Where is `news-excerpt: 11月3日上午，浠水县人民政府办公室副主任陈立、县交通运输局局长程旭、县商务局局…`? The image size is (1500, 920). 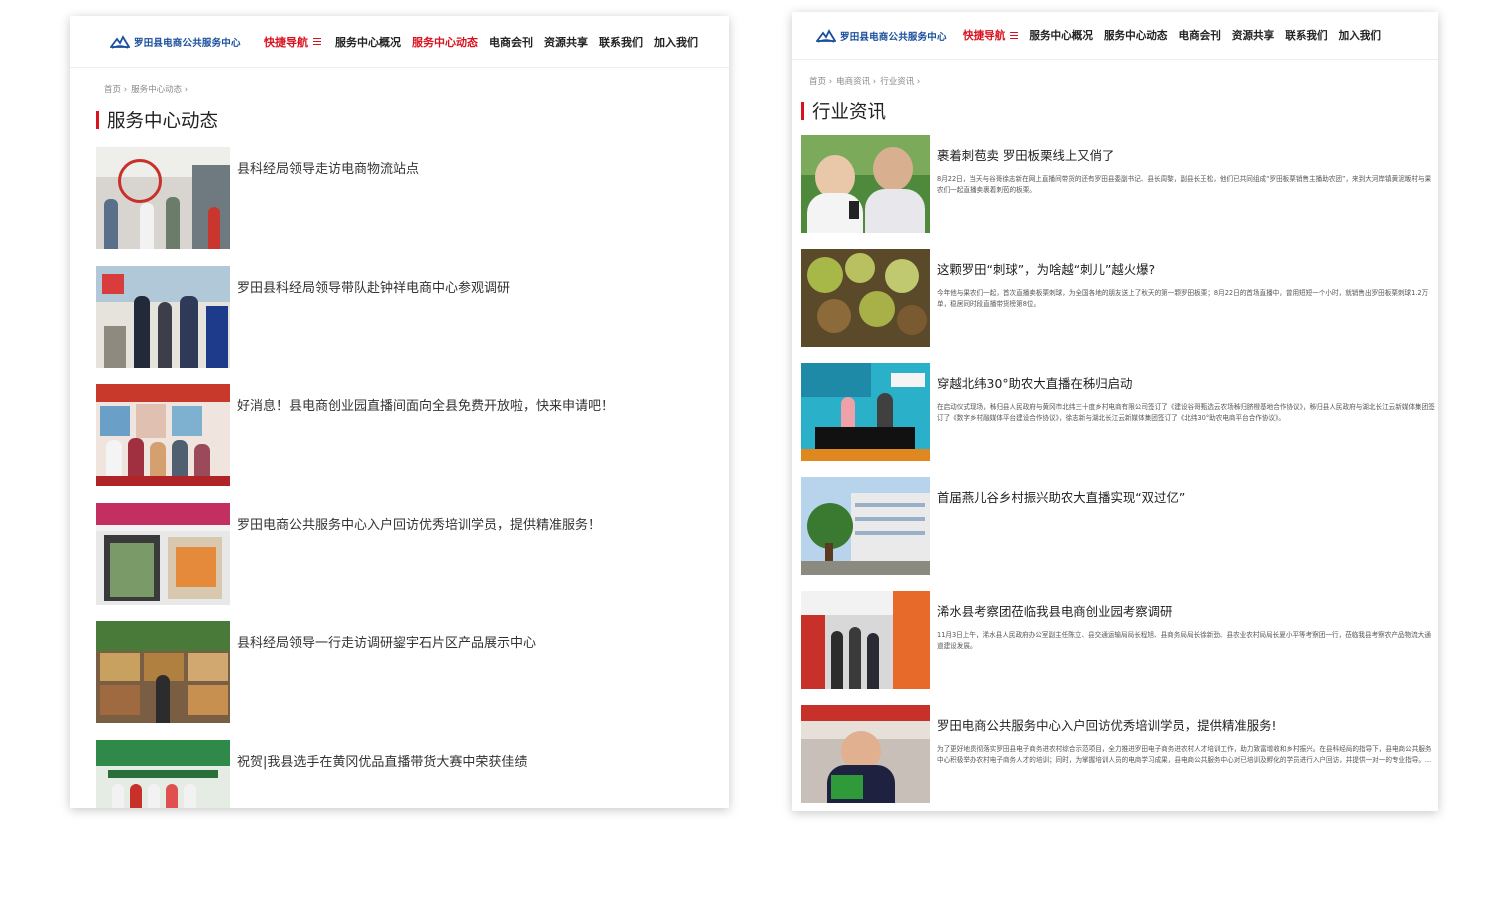
news-excerpt: 11月3日上午，浠水县人民政府办公室副主任陈立、县交通运输局局长程旭、县商务局局… is located at coordinates (1184, 640).